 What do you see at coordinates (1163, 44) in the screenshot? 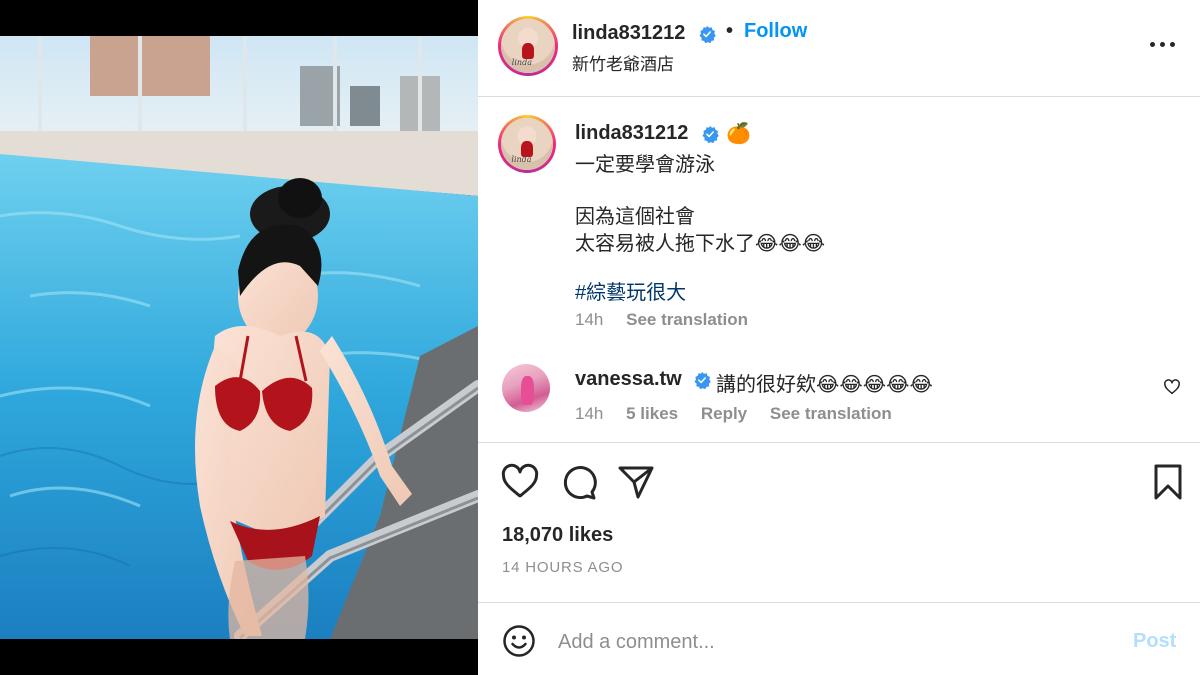
I see `more-options-icon` at bounding box center [1163, 44].